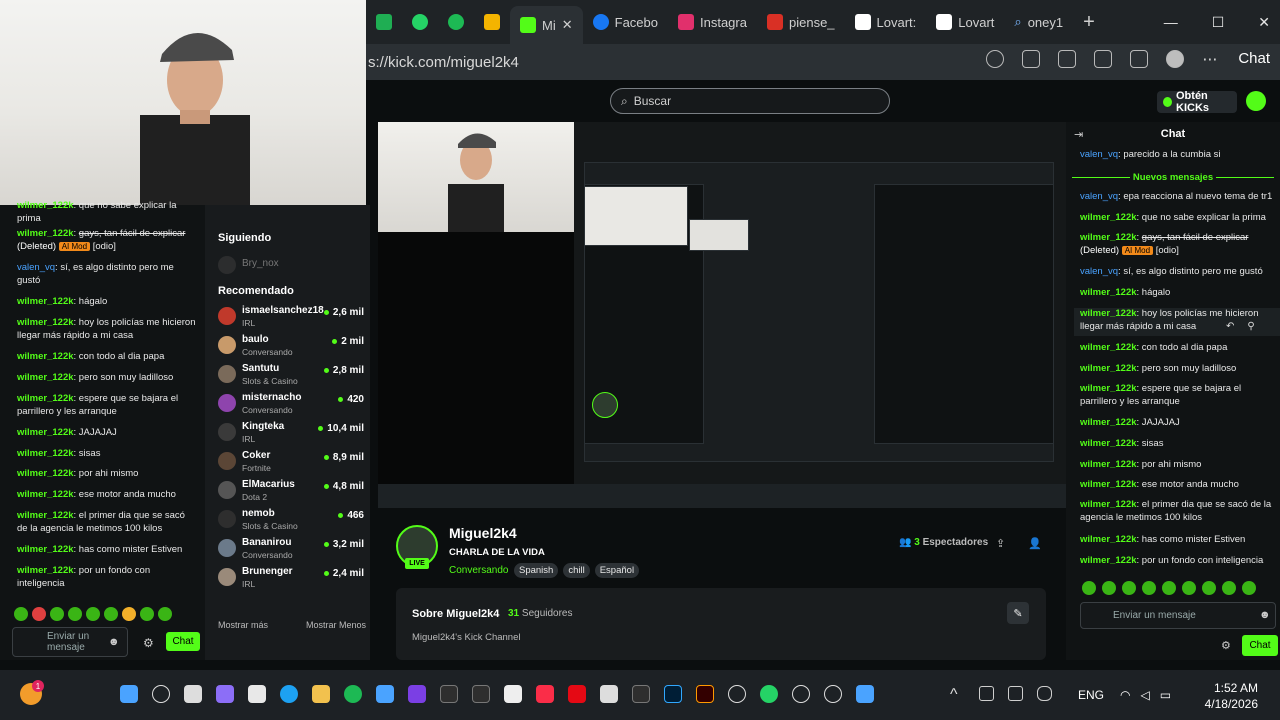 This screenshot has width=1280, height=720. I want to click on language-indicator: ENG, so click(1091, 695).